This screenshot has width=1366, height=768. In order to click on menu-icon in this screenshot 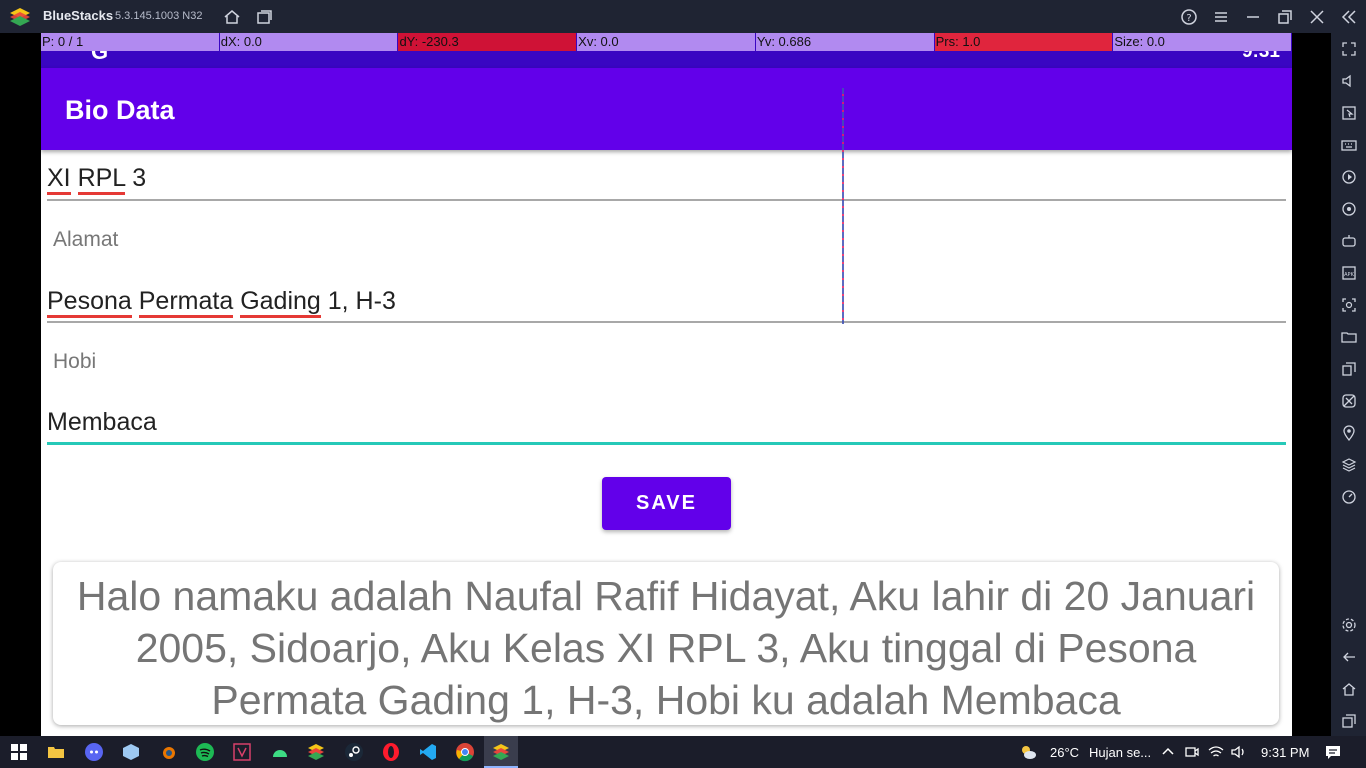, I will do `click(1221, 17)`.